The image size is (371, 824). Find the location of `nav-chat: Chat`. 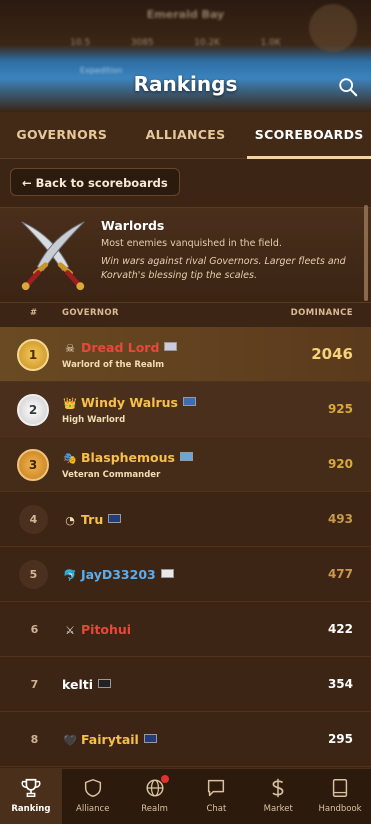

nav-chat: Chat is located at coordinates (216, 796).